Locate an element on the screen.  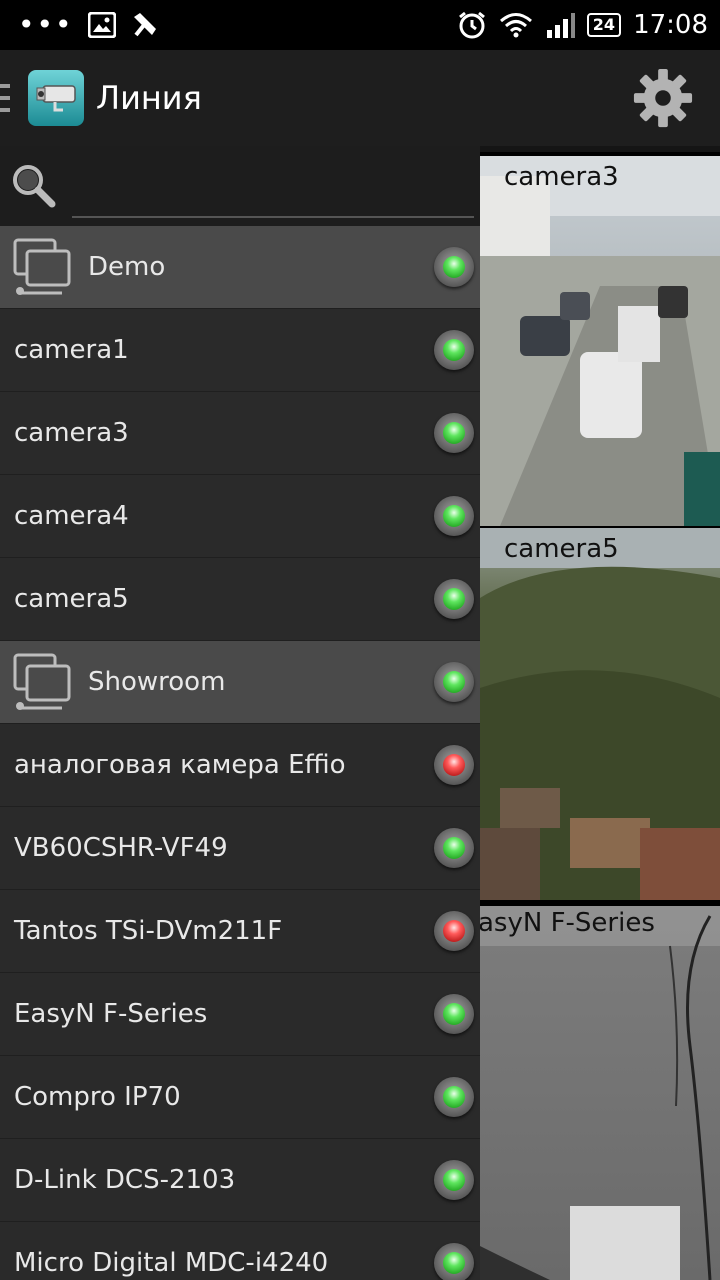
search-bar is located at coordinates (240, 186).